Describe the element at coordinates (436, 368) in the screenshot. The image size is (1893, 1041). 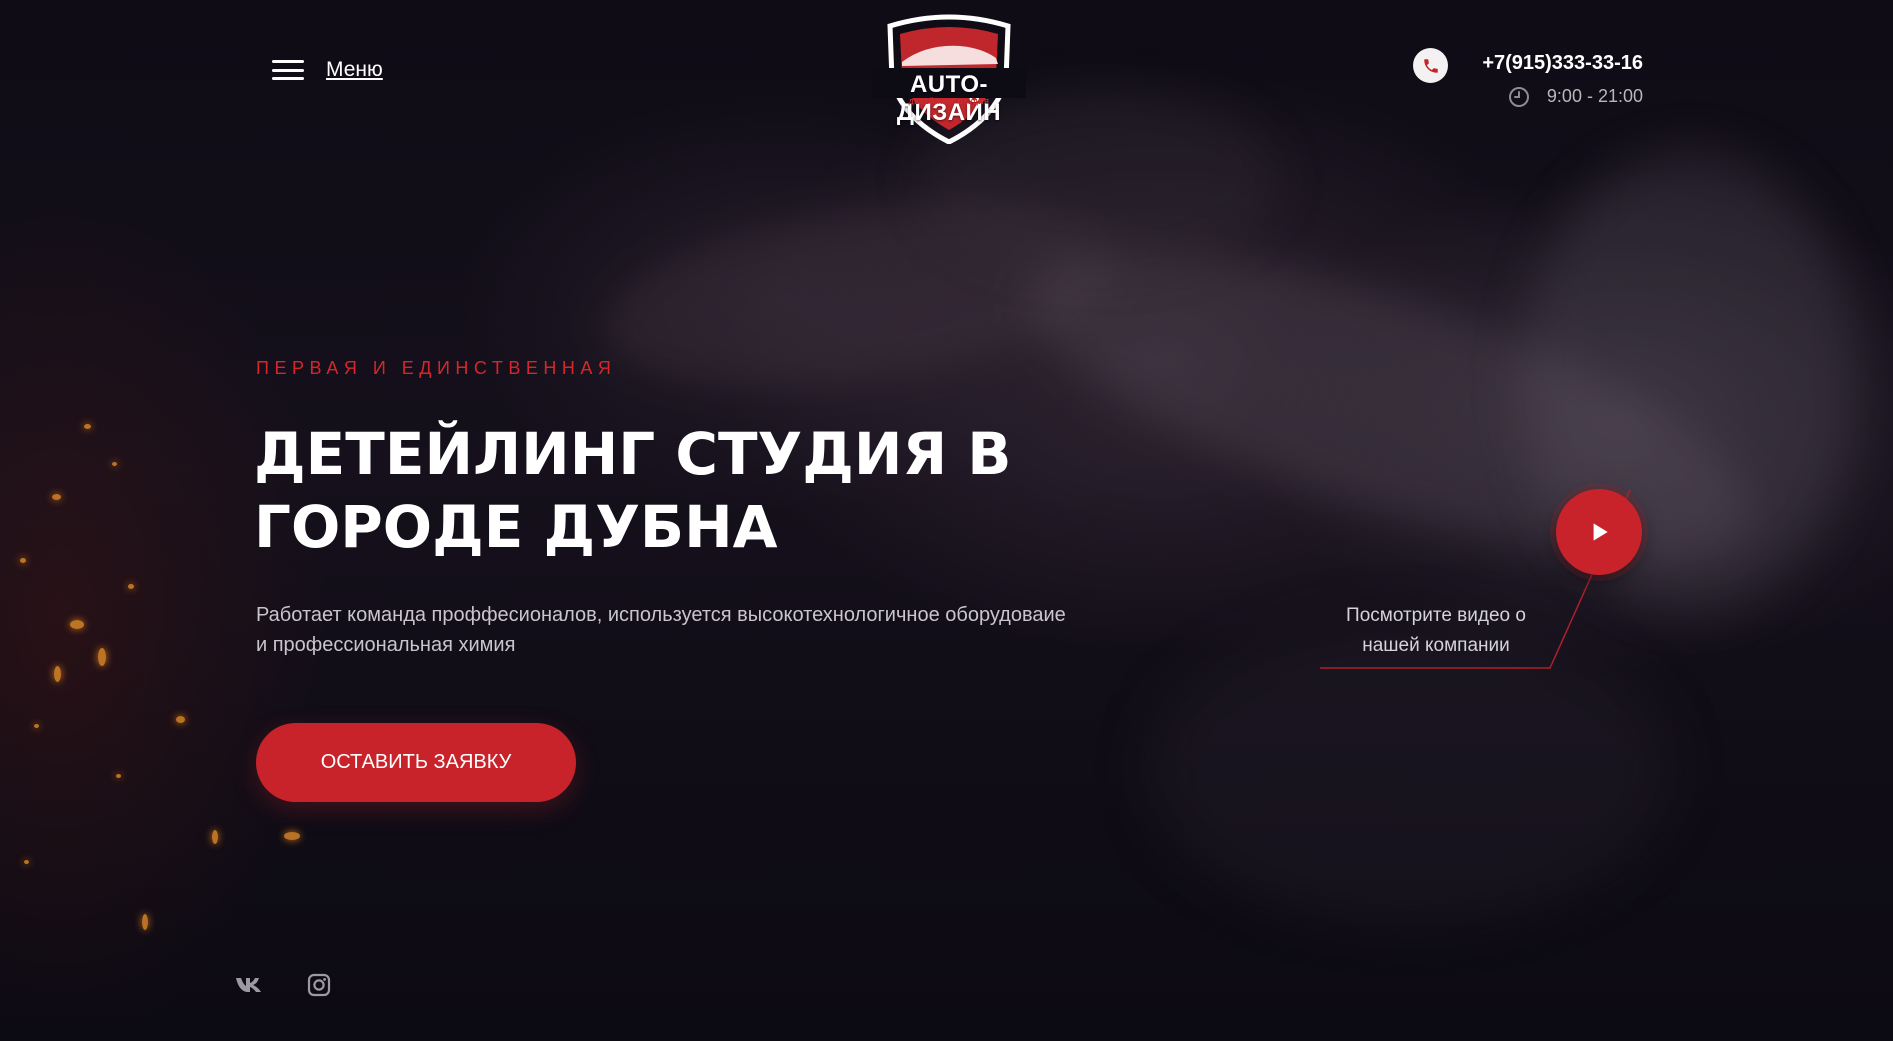
I see `hero-eyebrow: ПЕРВАЯ И ЕДИНСТВЕННАЯ` at that location.